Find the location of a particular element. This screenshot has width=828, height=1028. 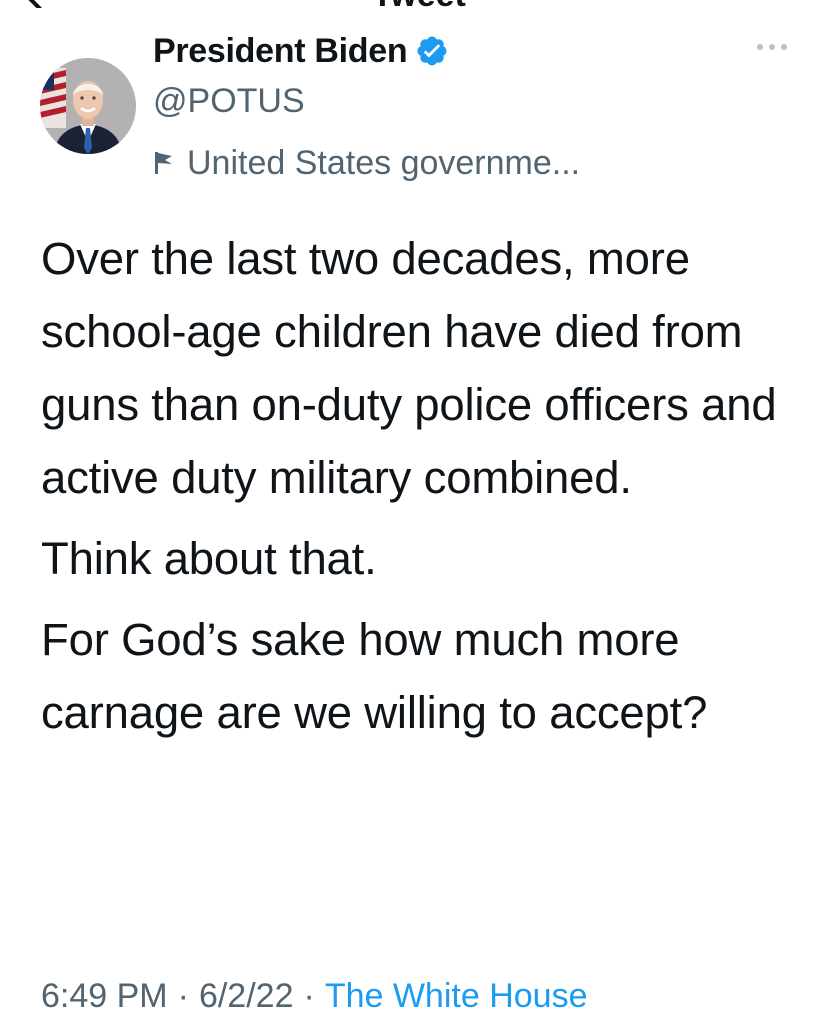

verified-badge-icon is located at coordinates (432, 51).